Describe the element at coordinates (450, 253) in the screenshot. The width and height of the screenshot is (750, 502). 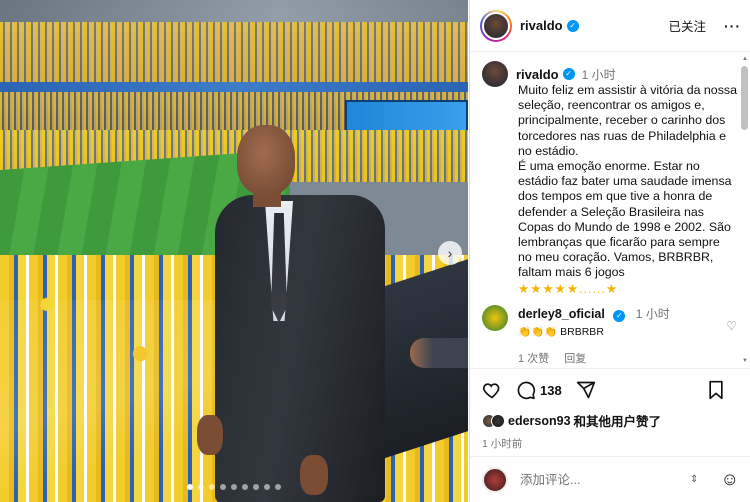
I see `next-slide-button: ›` at that location.